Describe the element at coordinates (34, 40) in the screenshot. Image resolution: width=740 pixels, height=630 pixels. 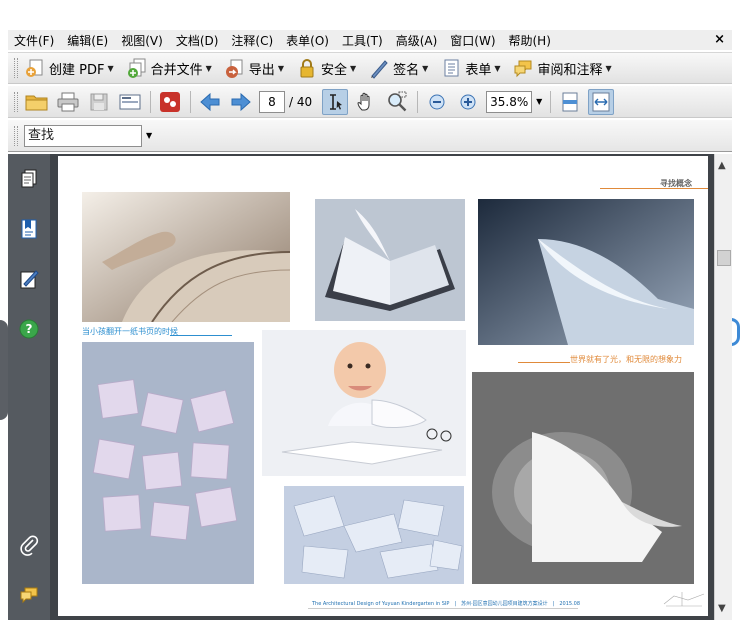
I see `menu-file: 文件(F)` at that location.